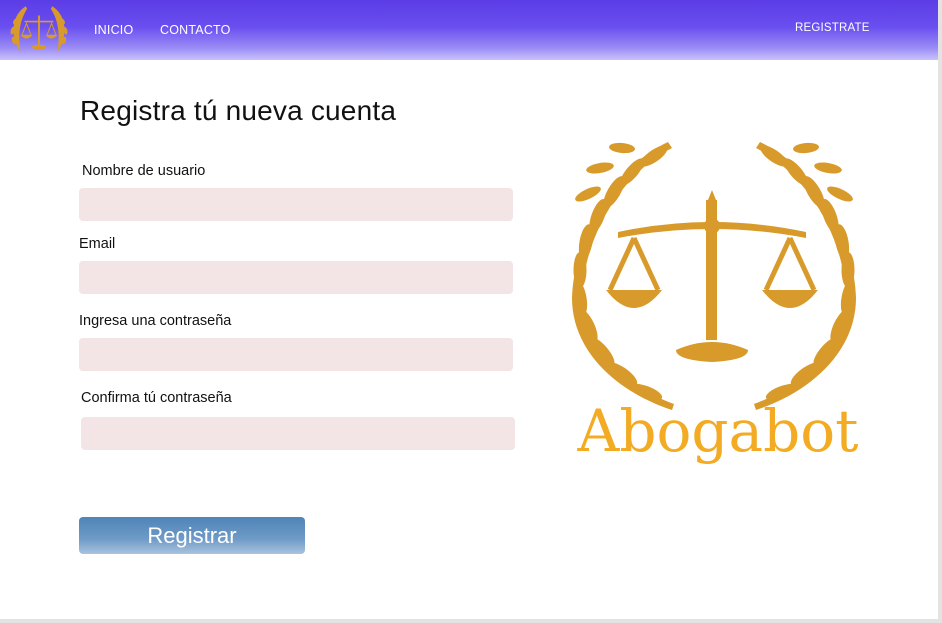  I want to click on register-button: Registrar, so click(192, 535).